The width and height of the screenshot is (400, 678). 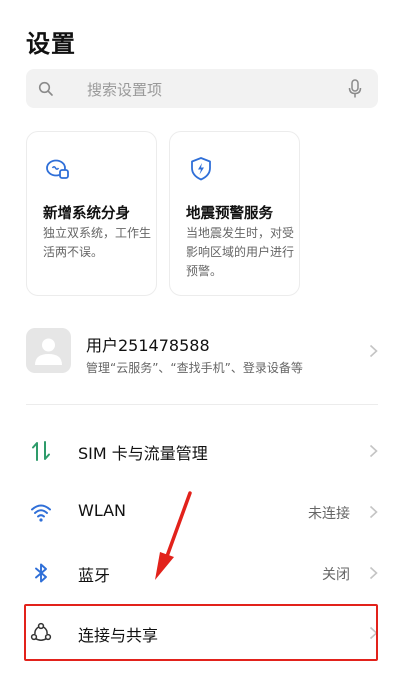 What do you see at coordinates (200, 573) in the screenshot?
I see `settings-item-bluetooth: 蓝牙 关闭` at bounding box center [200, 573].